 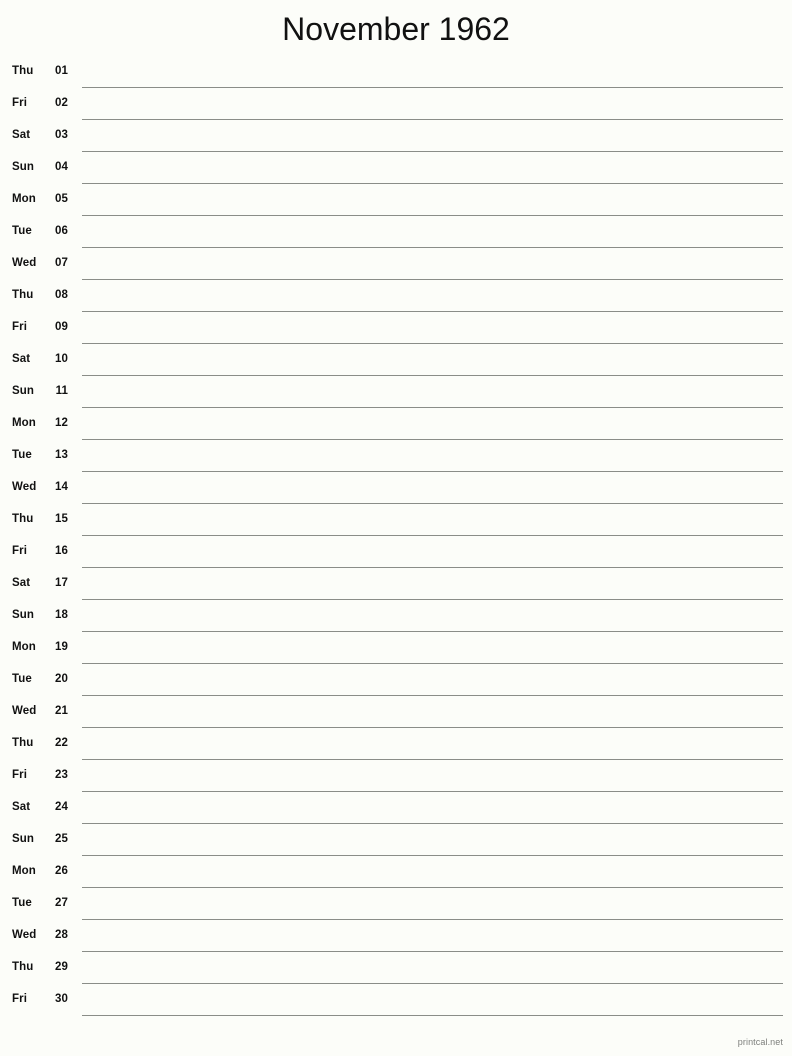 I want to click on day-number-label: 10, so click(x=61, y=359).